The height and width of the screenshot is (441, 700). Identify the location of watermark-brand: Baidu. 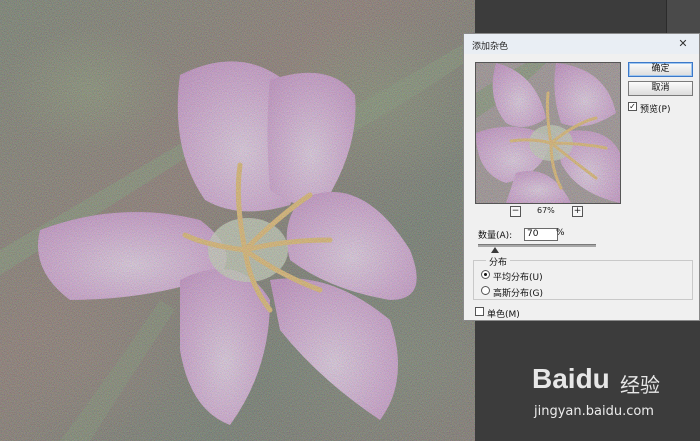
(571, 378).